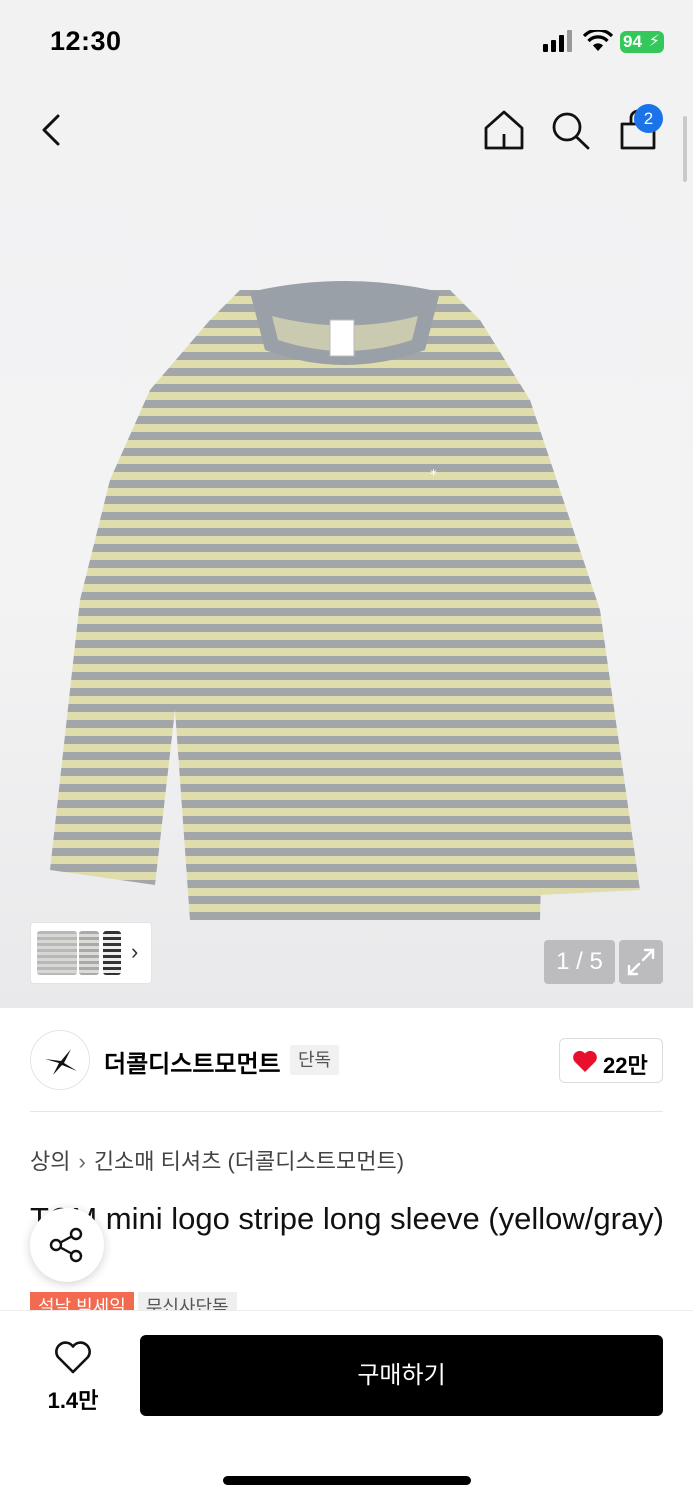 The height and width of the screenshot is (1500, 693). What do you see at coordinates (570, 130) in the screenshot?
I see `search-icon` at bounding box center [570, 130].